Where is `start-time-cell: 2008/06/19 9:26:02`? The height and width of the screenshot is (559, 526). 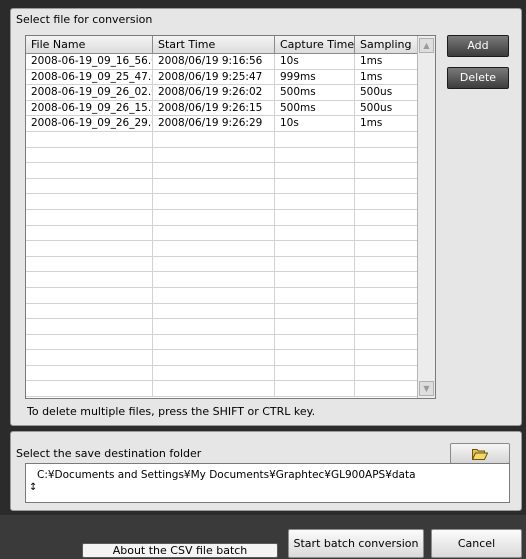
start-time-cell: 2008/06/19 9:26:02 is located at coordinates (214, 93).